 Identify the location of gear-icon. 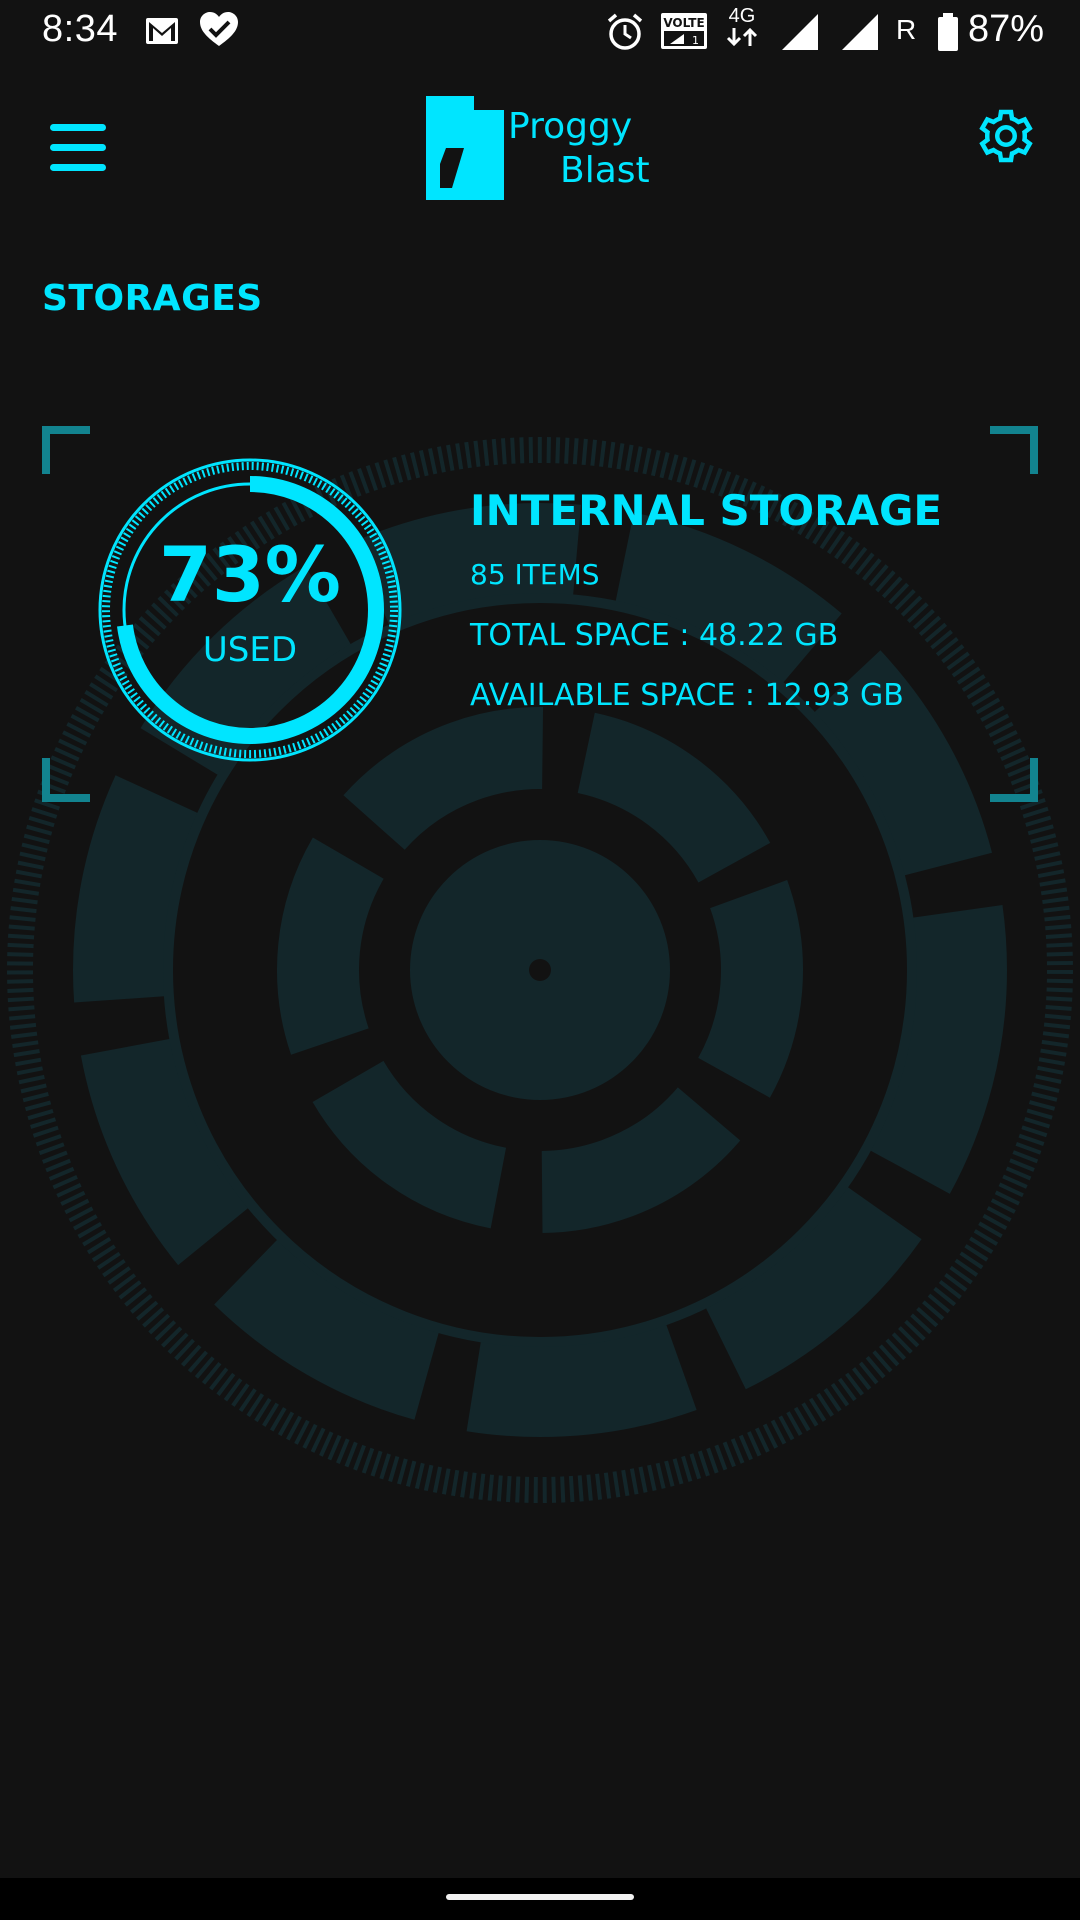
(1006, 136).